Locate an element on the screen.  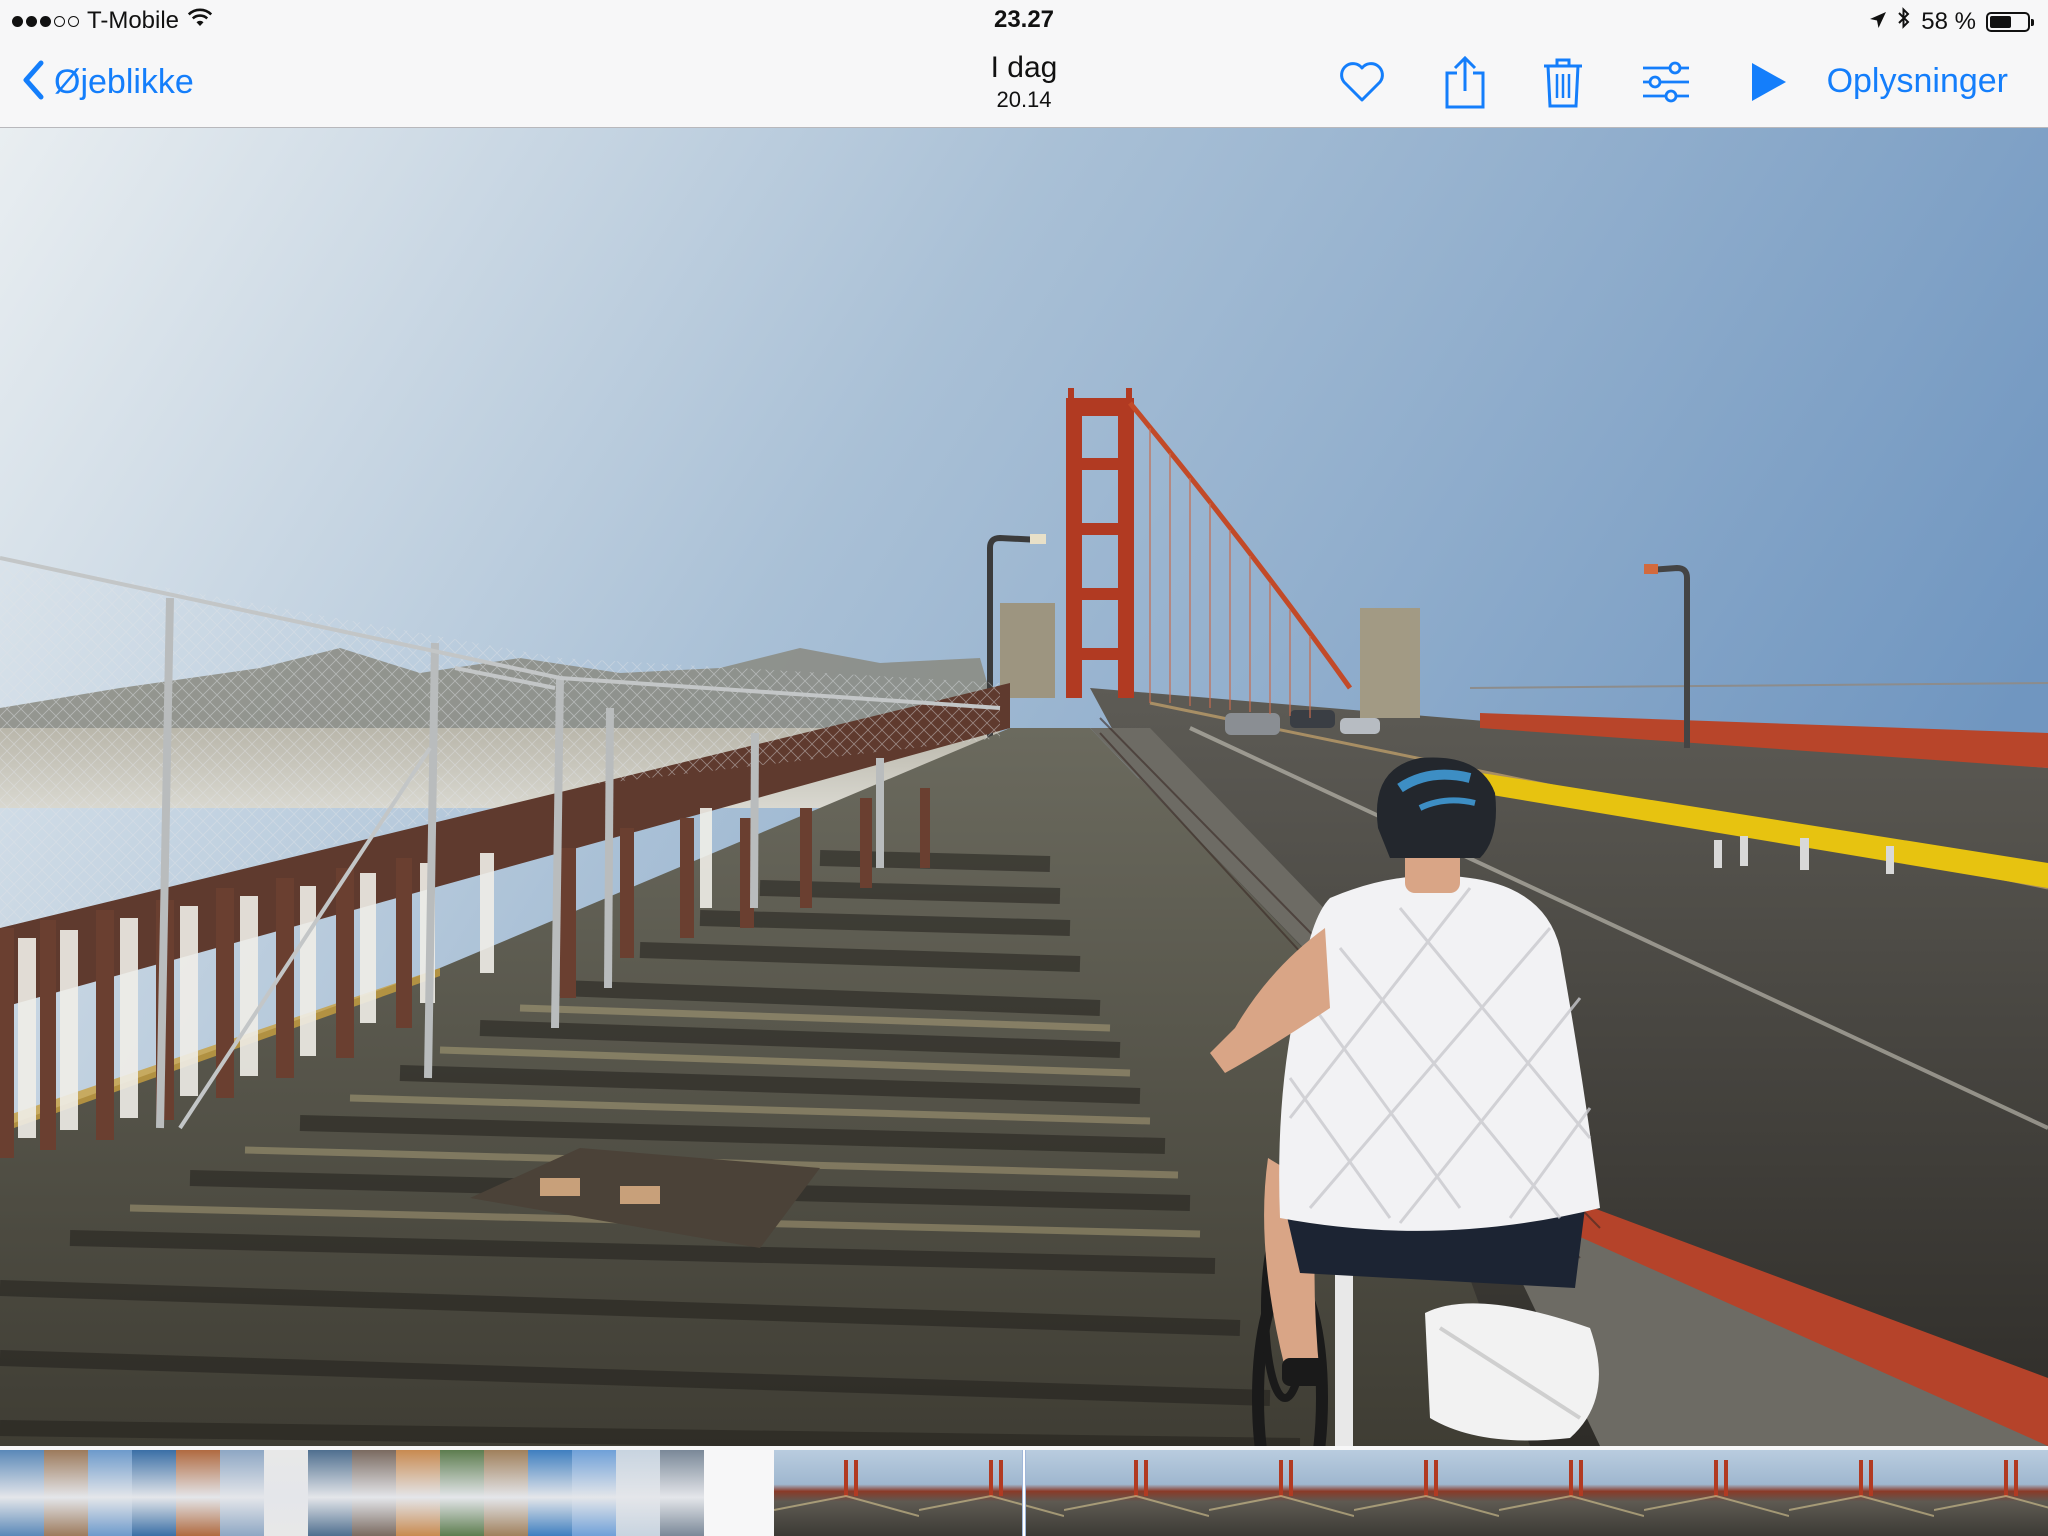
filmstrip is located at coordinates (1024, 1491).